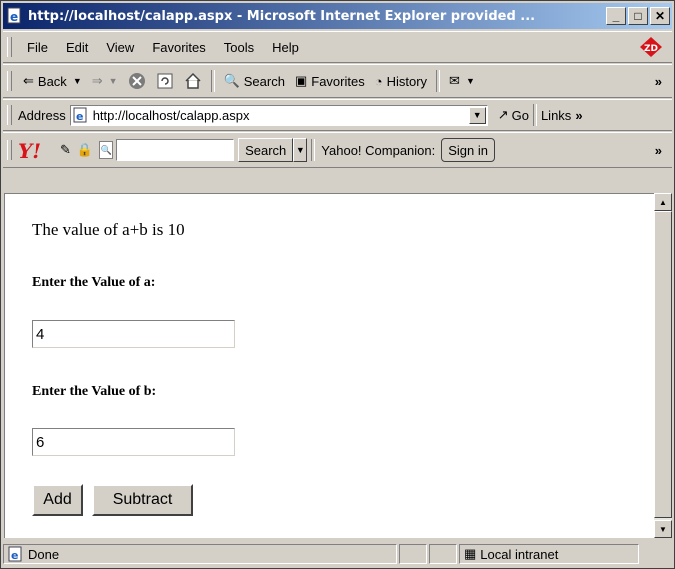 The height and width of the screenshot is (569, 675). I want to click on yahoo-search-input, so click(175, 150).